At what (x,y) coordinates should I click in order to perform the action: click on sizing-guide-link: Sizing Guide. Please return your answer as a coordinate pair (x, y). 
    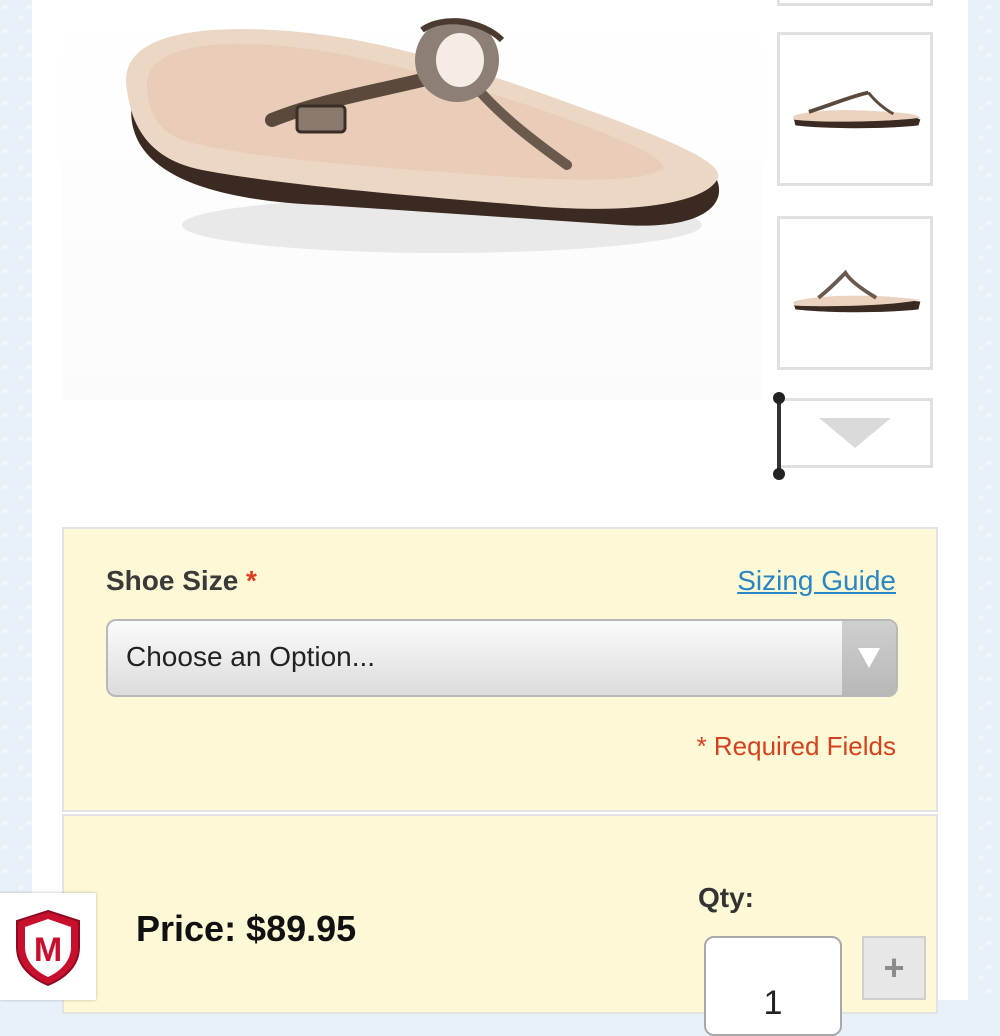
    Looking at the image, I should click on (816, 581).